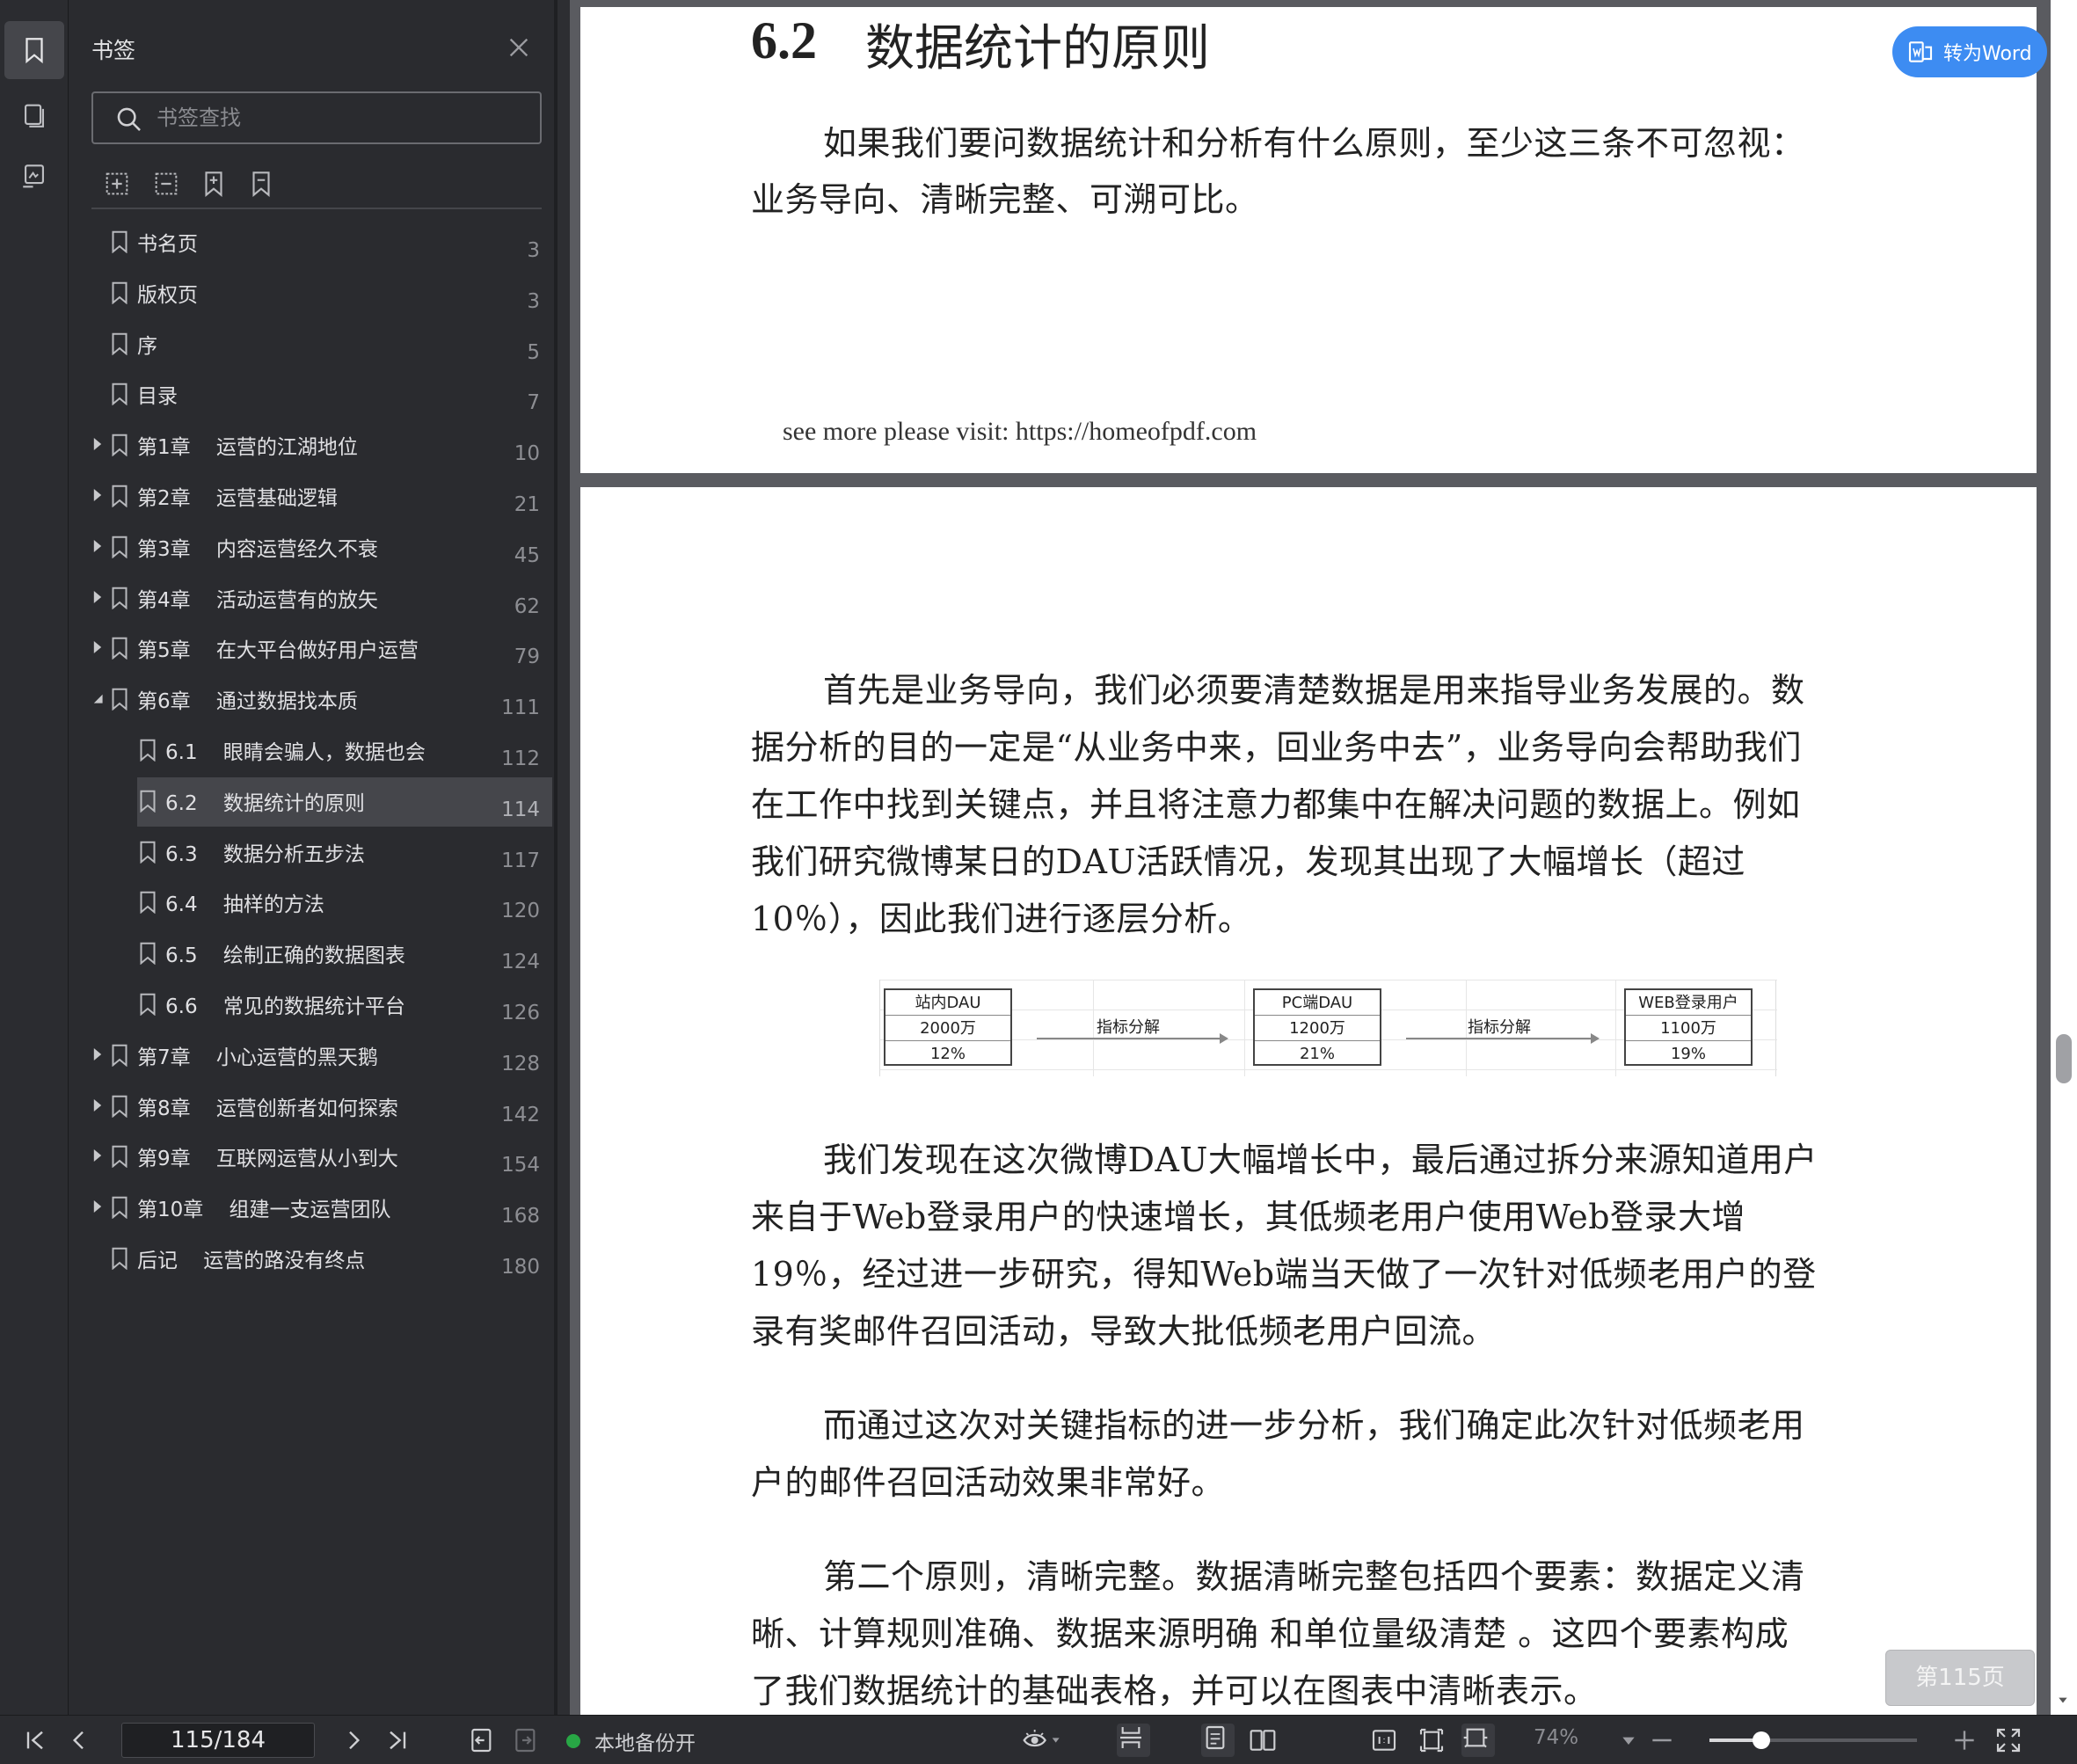 The width and height of the screenshot is (2077, 1764). I want to click on bookmark-subitem: 6.1 眼睛会骗人，数据也会 112, so click(310, 751).